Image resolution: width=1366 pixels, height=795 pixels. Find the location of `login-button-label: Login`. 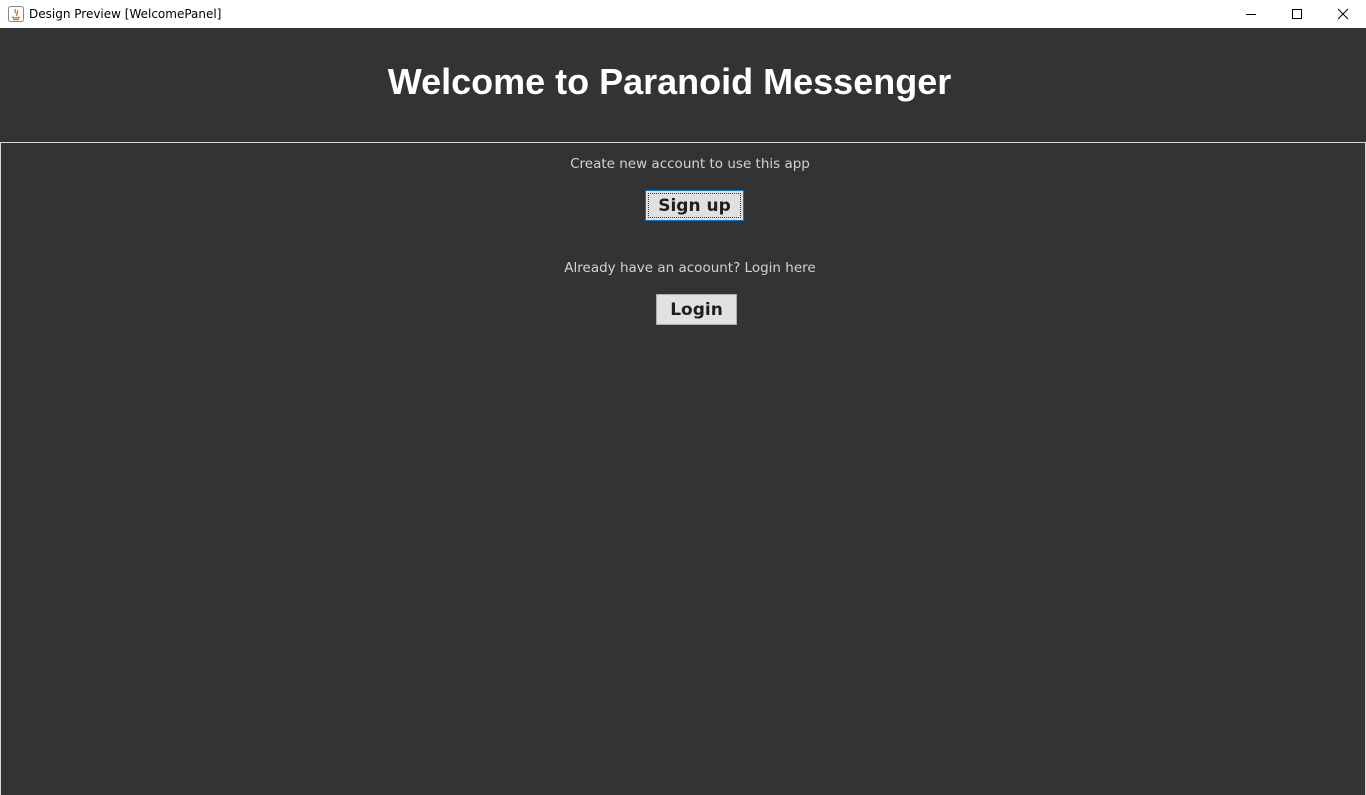

login-button-label: Login is located at coordinates (696, 309).